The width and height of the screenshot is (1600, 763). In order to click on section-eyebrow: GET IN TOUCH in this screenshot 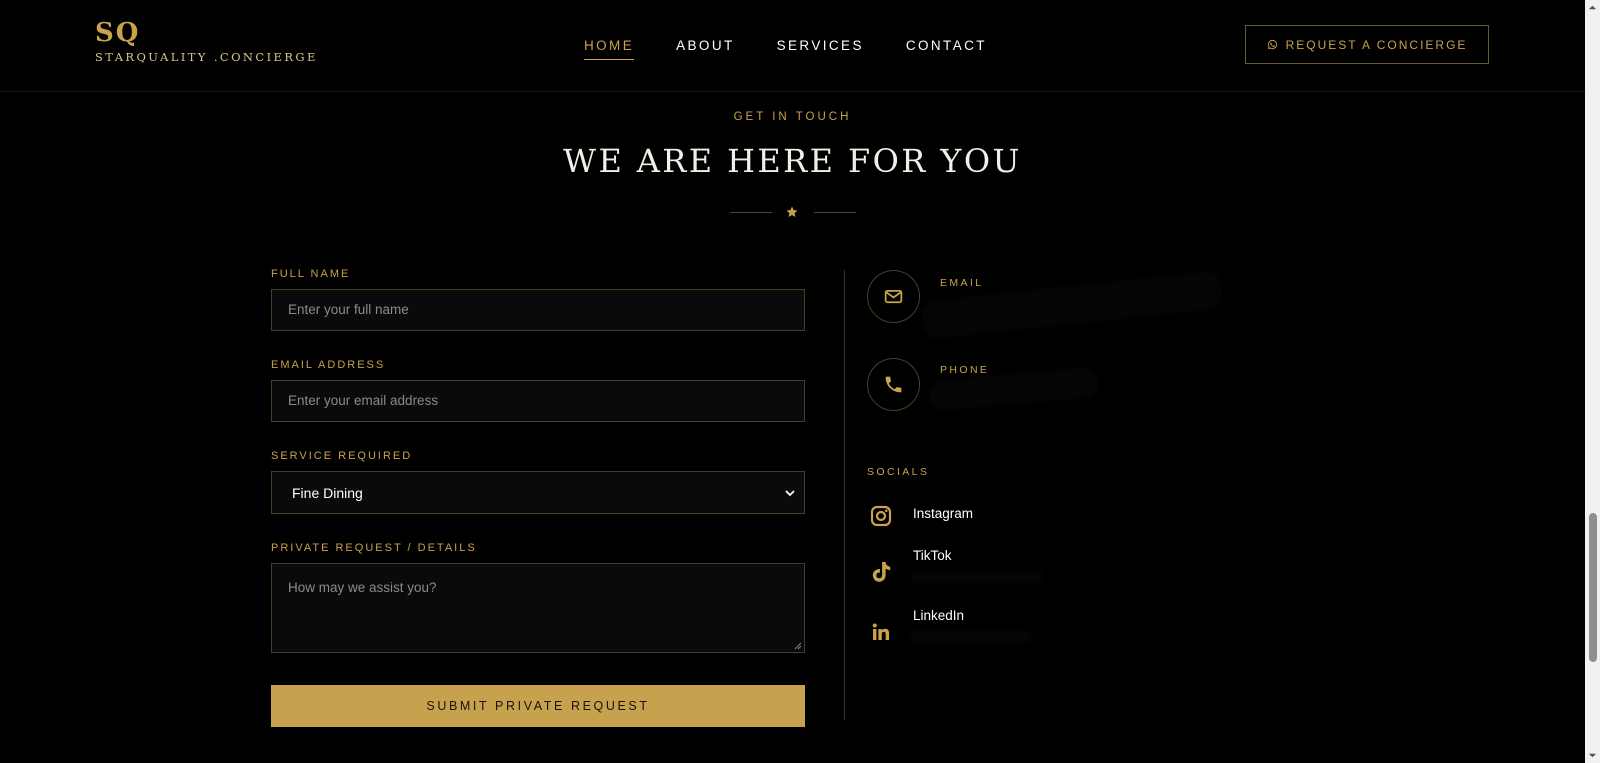, I will do `click(792, 117)`.